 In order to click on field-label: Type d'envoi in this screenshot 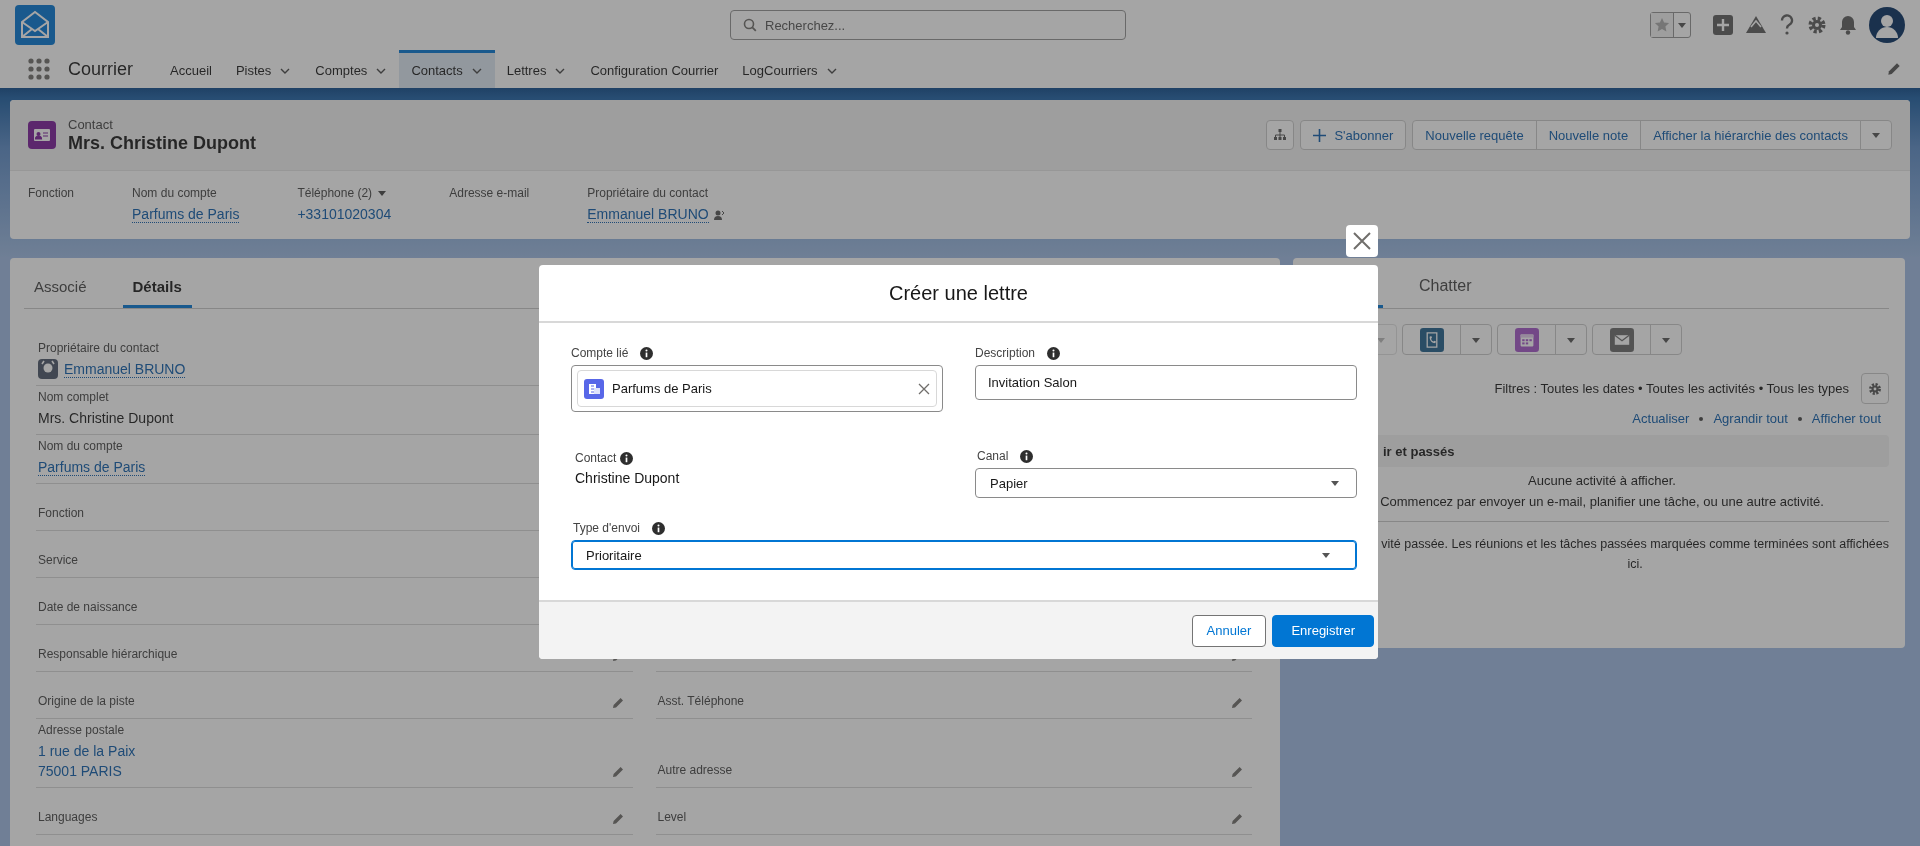, I will do `click(606, 528)`.